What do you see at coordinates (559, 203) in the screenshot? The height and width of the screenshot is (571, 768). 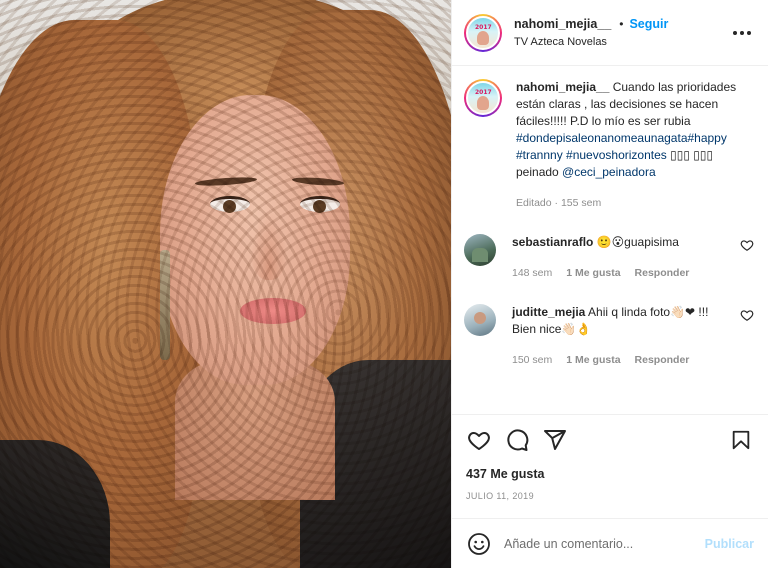 I see `caption-meta: Editado · 155 sem` at bounding box center [559, 203].